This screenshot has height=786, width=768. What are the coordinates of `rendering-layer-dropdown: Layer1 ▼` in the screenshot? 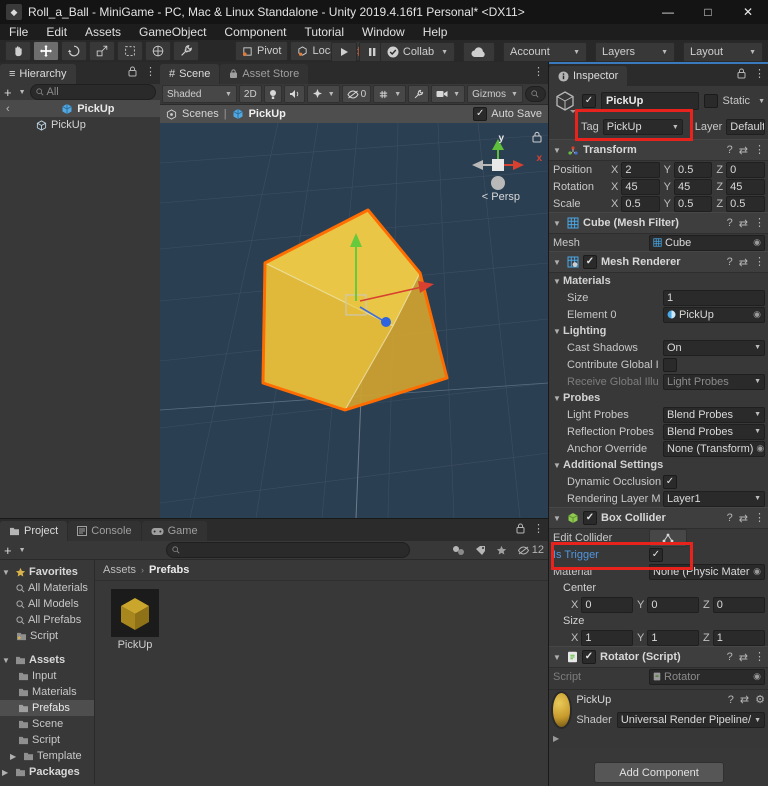 It's located at (714, 498).